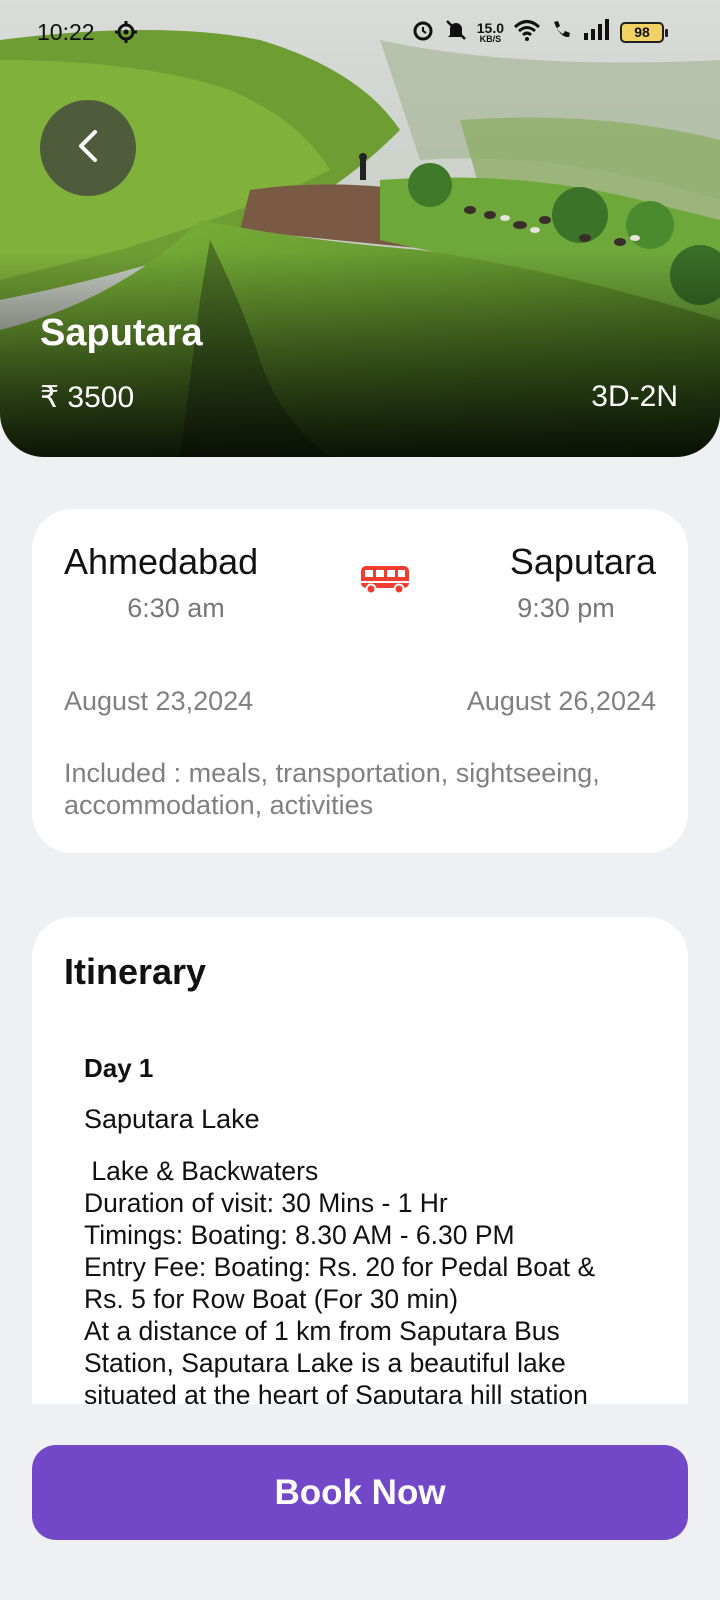 The height and width of the screenshot is (1600, 720). Describe the element at coordinates (299, 1235) in the screenshot. I see `description-line: Timings: Boating: 8.30 AM - 6.30 PM` at that location.